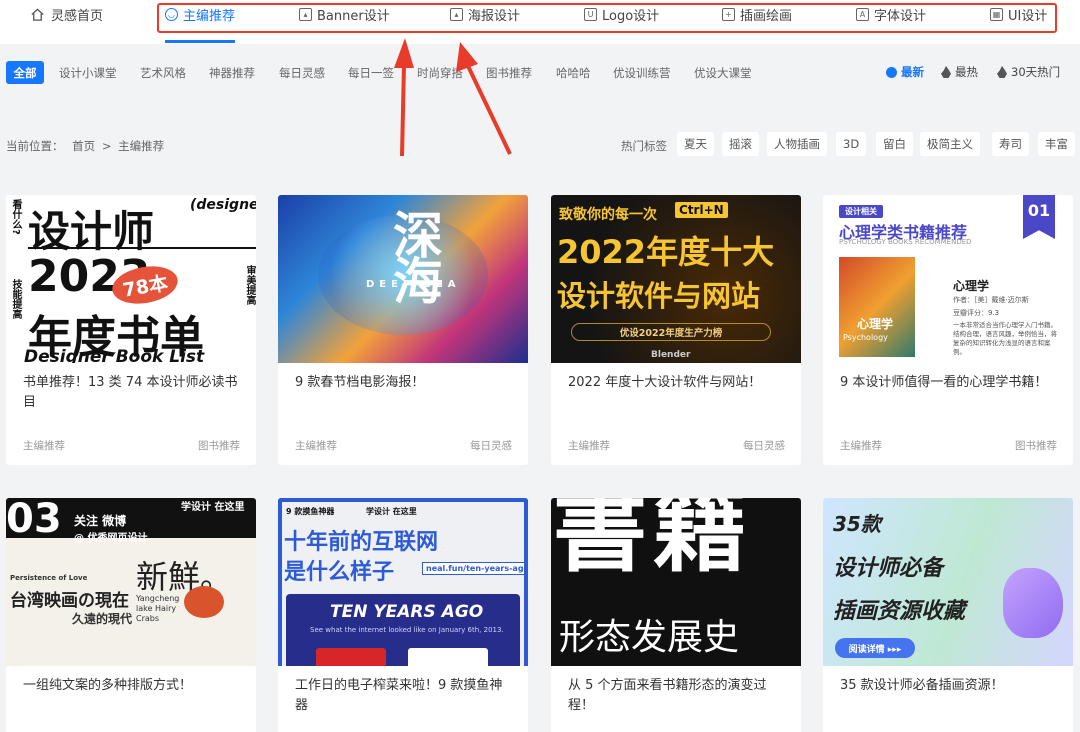 Image resolution: width=1080 pixels, height=732 pixels. Describe the element at coordinates (857, 524) in the screenshot. I see `thumb-text: 35款` at that location.